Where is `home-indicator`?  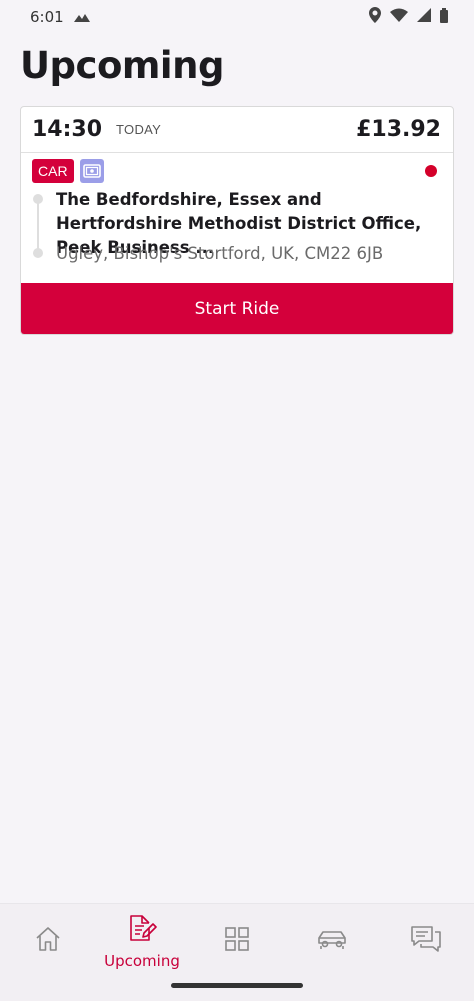
home-indicator is located at coordinates (237, 985).